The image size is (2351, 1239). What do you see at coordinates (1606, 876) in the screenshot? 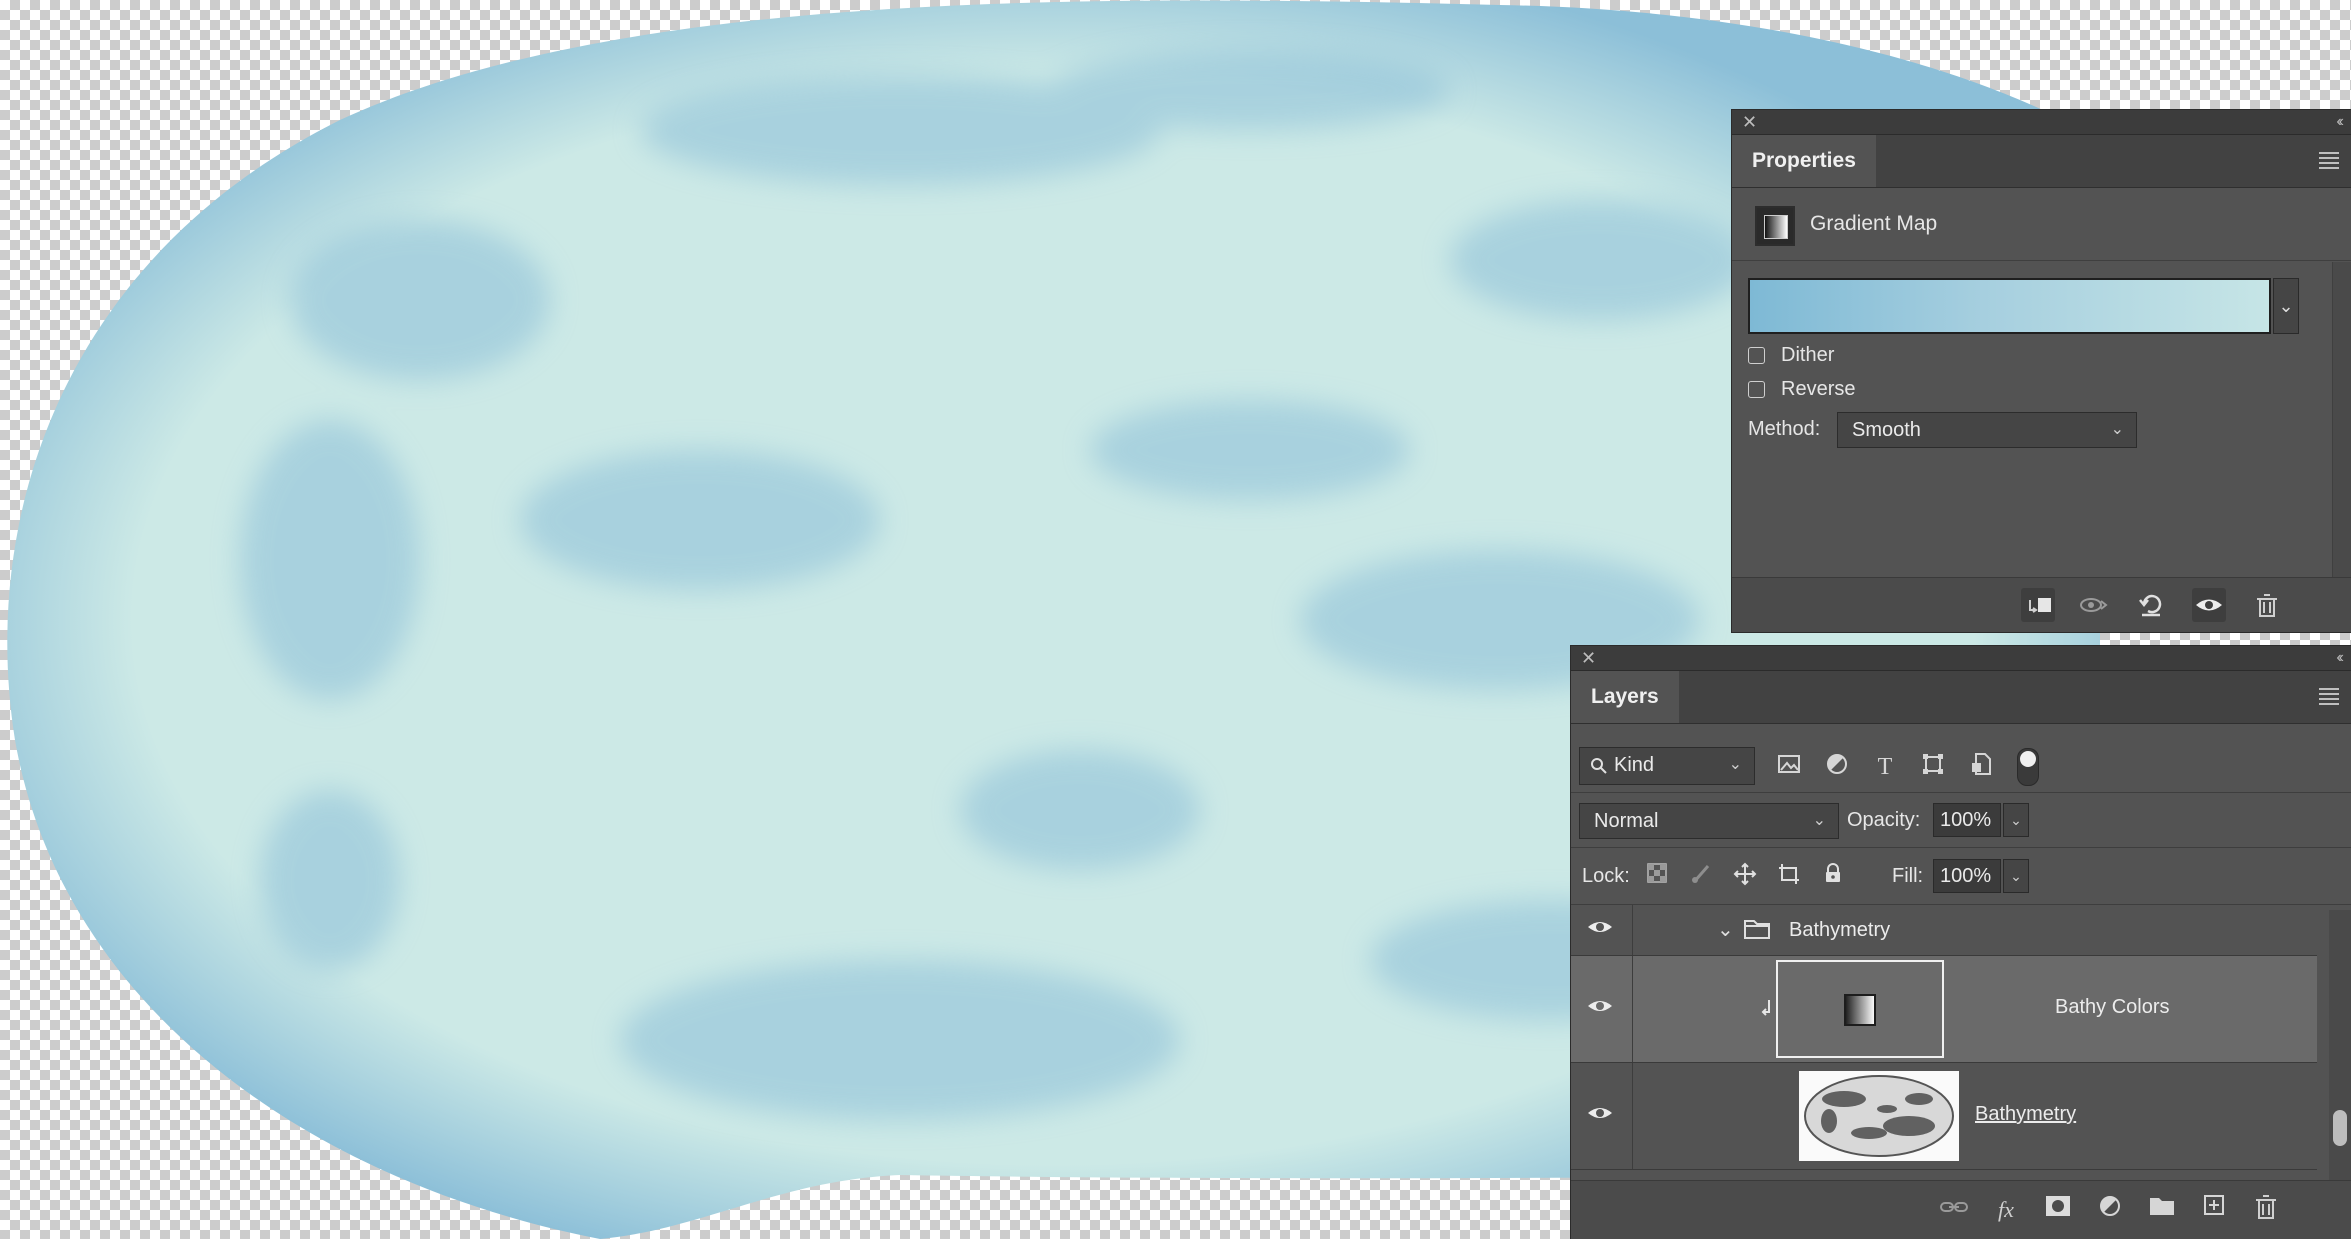
I see `lock-label: Lock:` at bounding box center [1606, 876].